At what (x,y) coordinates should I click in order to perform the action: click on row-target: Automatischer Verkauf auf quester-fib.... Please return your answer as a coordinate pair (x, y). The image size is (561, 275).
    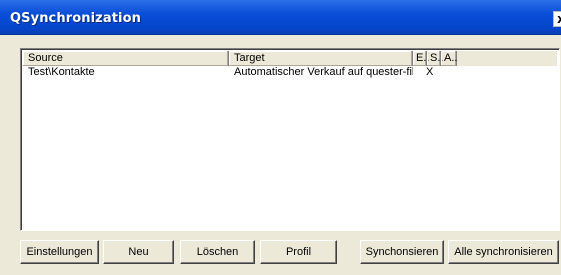
    Looking at the image, I should click on (323, 72).